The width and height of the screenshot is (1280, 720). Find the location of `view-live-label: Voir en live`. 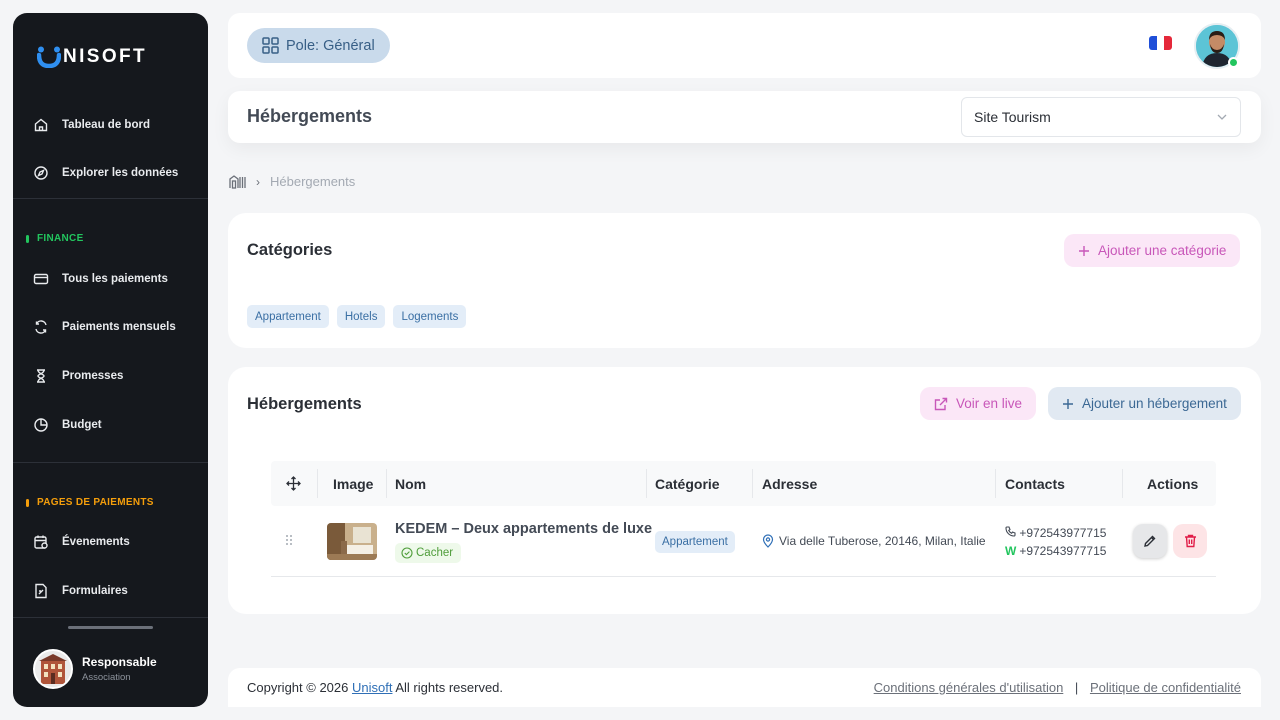

view-live-label: Voir en live is located at coordinates (989, 403).